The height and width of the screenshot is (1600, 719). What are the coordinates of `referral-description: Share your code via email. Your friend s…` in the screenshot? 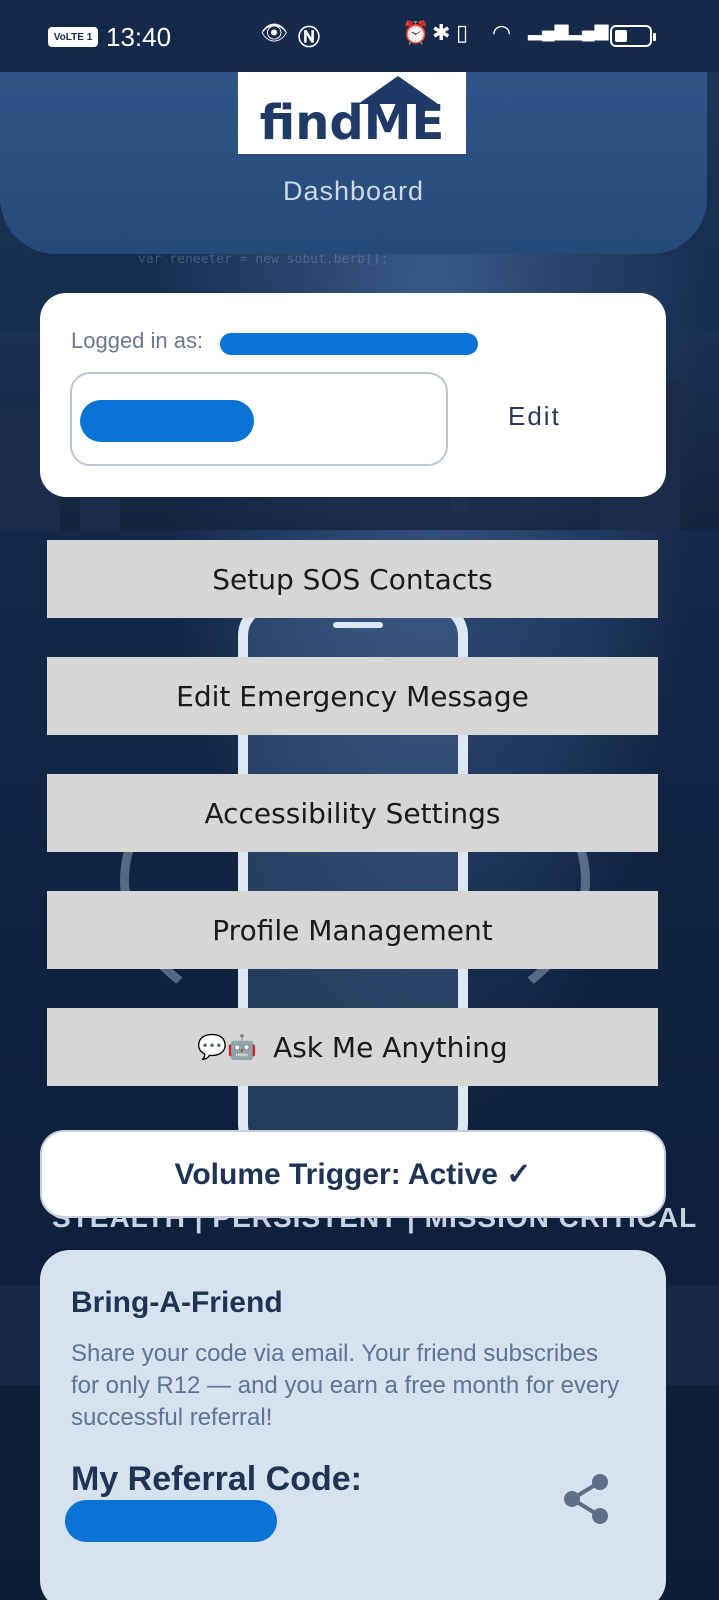 It's located at (345, 1385).